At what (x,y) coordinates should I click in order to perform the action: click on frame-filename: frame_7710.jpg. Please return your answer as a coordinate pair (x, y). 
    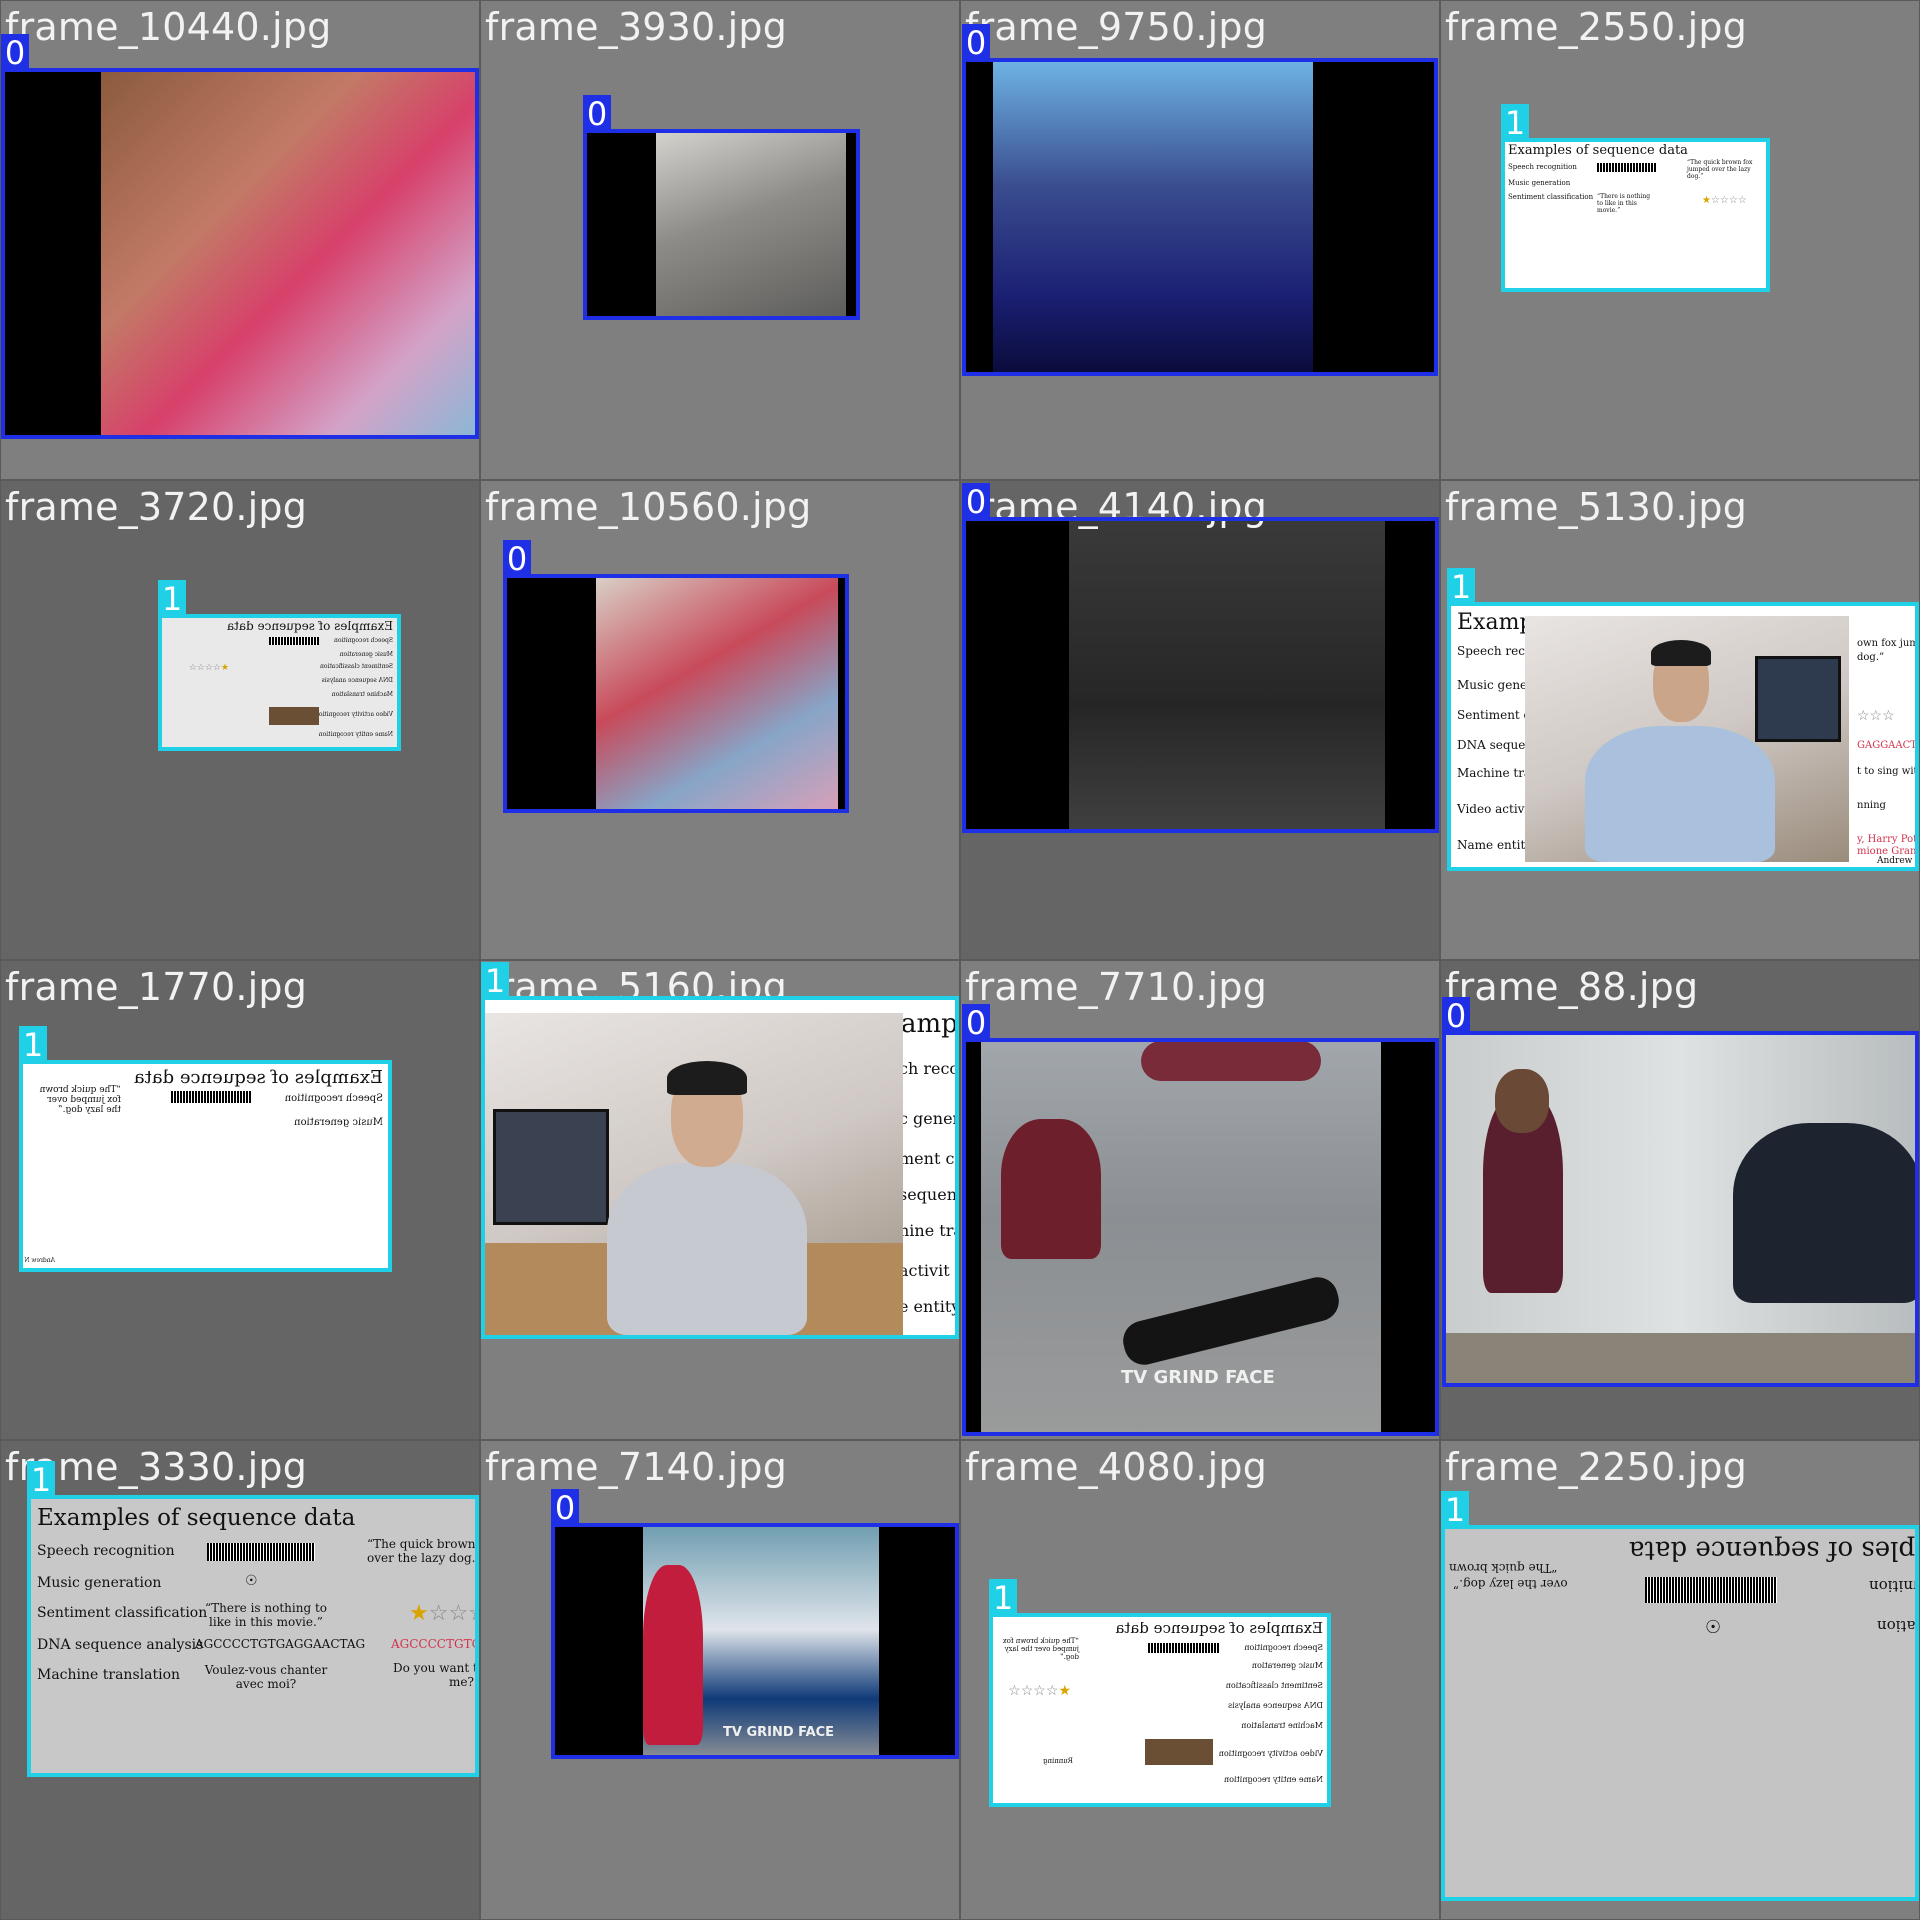
    Looking at the image, I should click on (1116, 987).